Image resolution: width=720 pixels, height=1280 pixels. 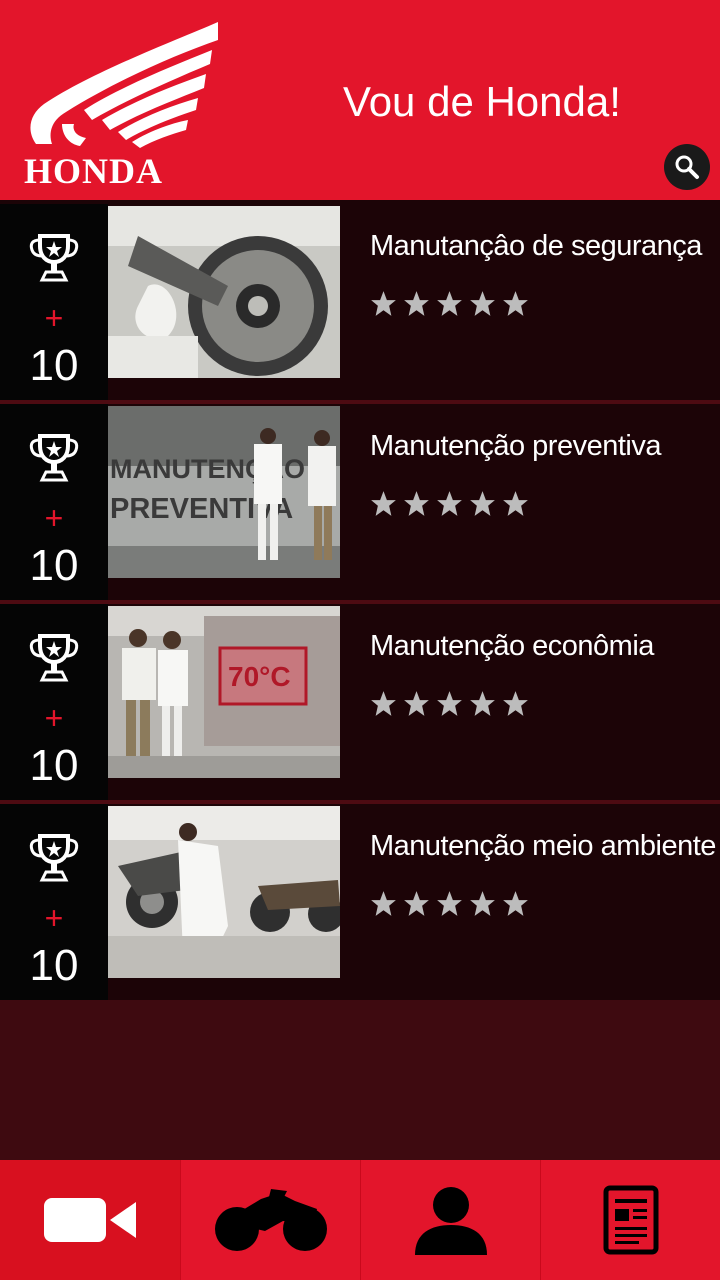 I want to click on item-title: Manutenção meio ambiente, so click(x=543, y=846).